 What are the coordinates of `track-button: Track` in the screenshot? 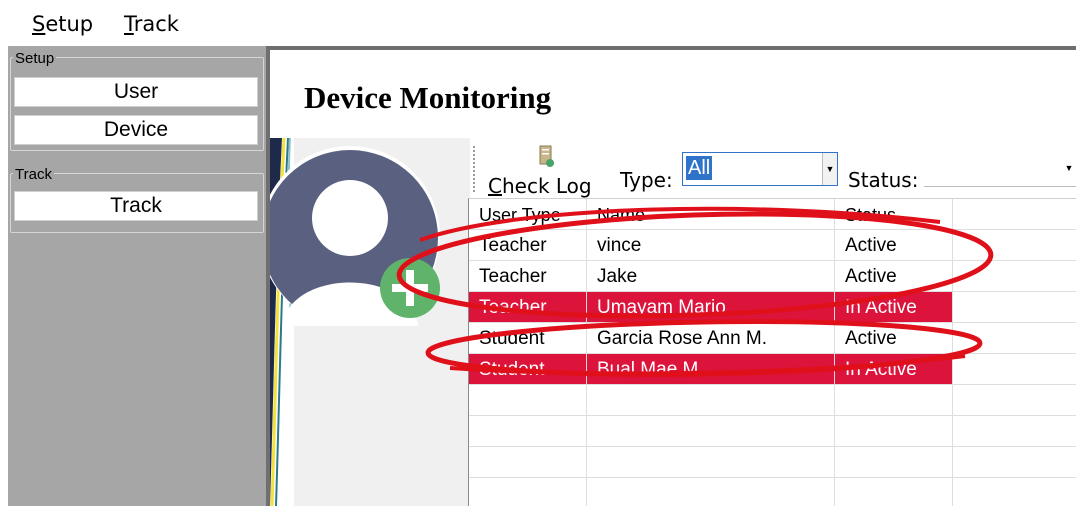 It's located at (136, 206).